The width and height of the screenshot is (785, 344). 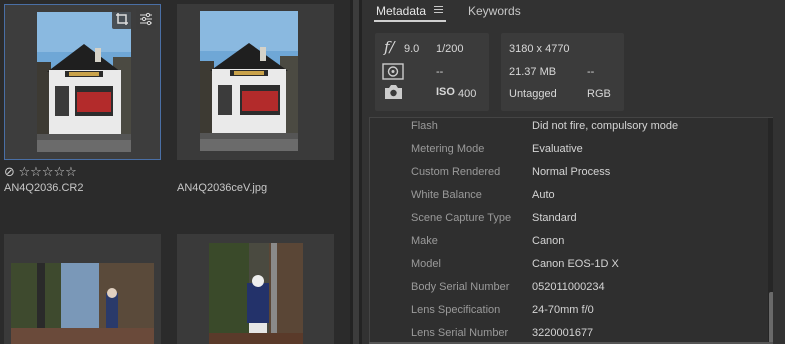 What do you see at coordinates (573, 12) in the screenshot?
I see `panel-tabs: Metadata Keywords` at bounding box center [573, 12].